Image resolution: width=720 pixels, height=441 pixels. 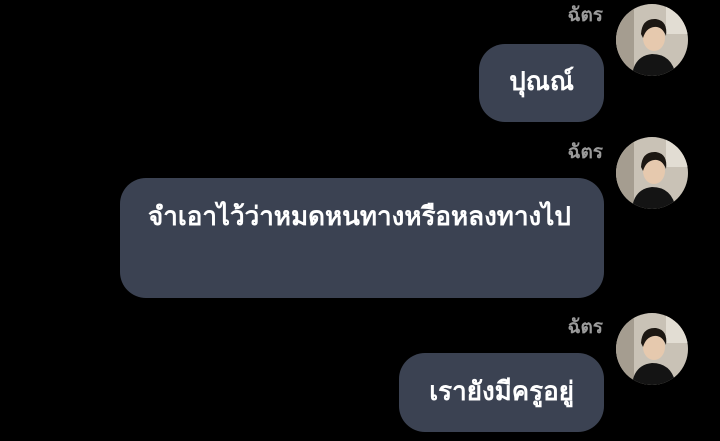 What do you see at coordinates (541, 83) in the screenshot?
I see `message-bubble: ปุณณ์` at bounding box center [541, 83].